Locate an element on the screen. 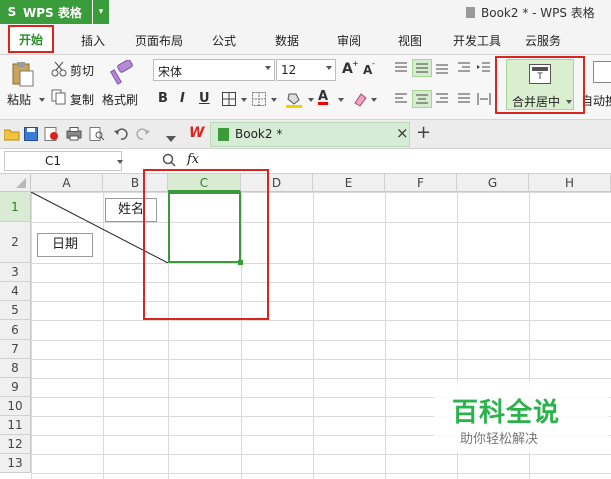 Image resolution: width=611 pixels, height=479 pixels. justify-icon is located at coordinates (464, 100).